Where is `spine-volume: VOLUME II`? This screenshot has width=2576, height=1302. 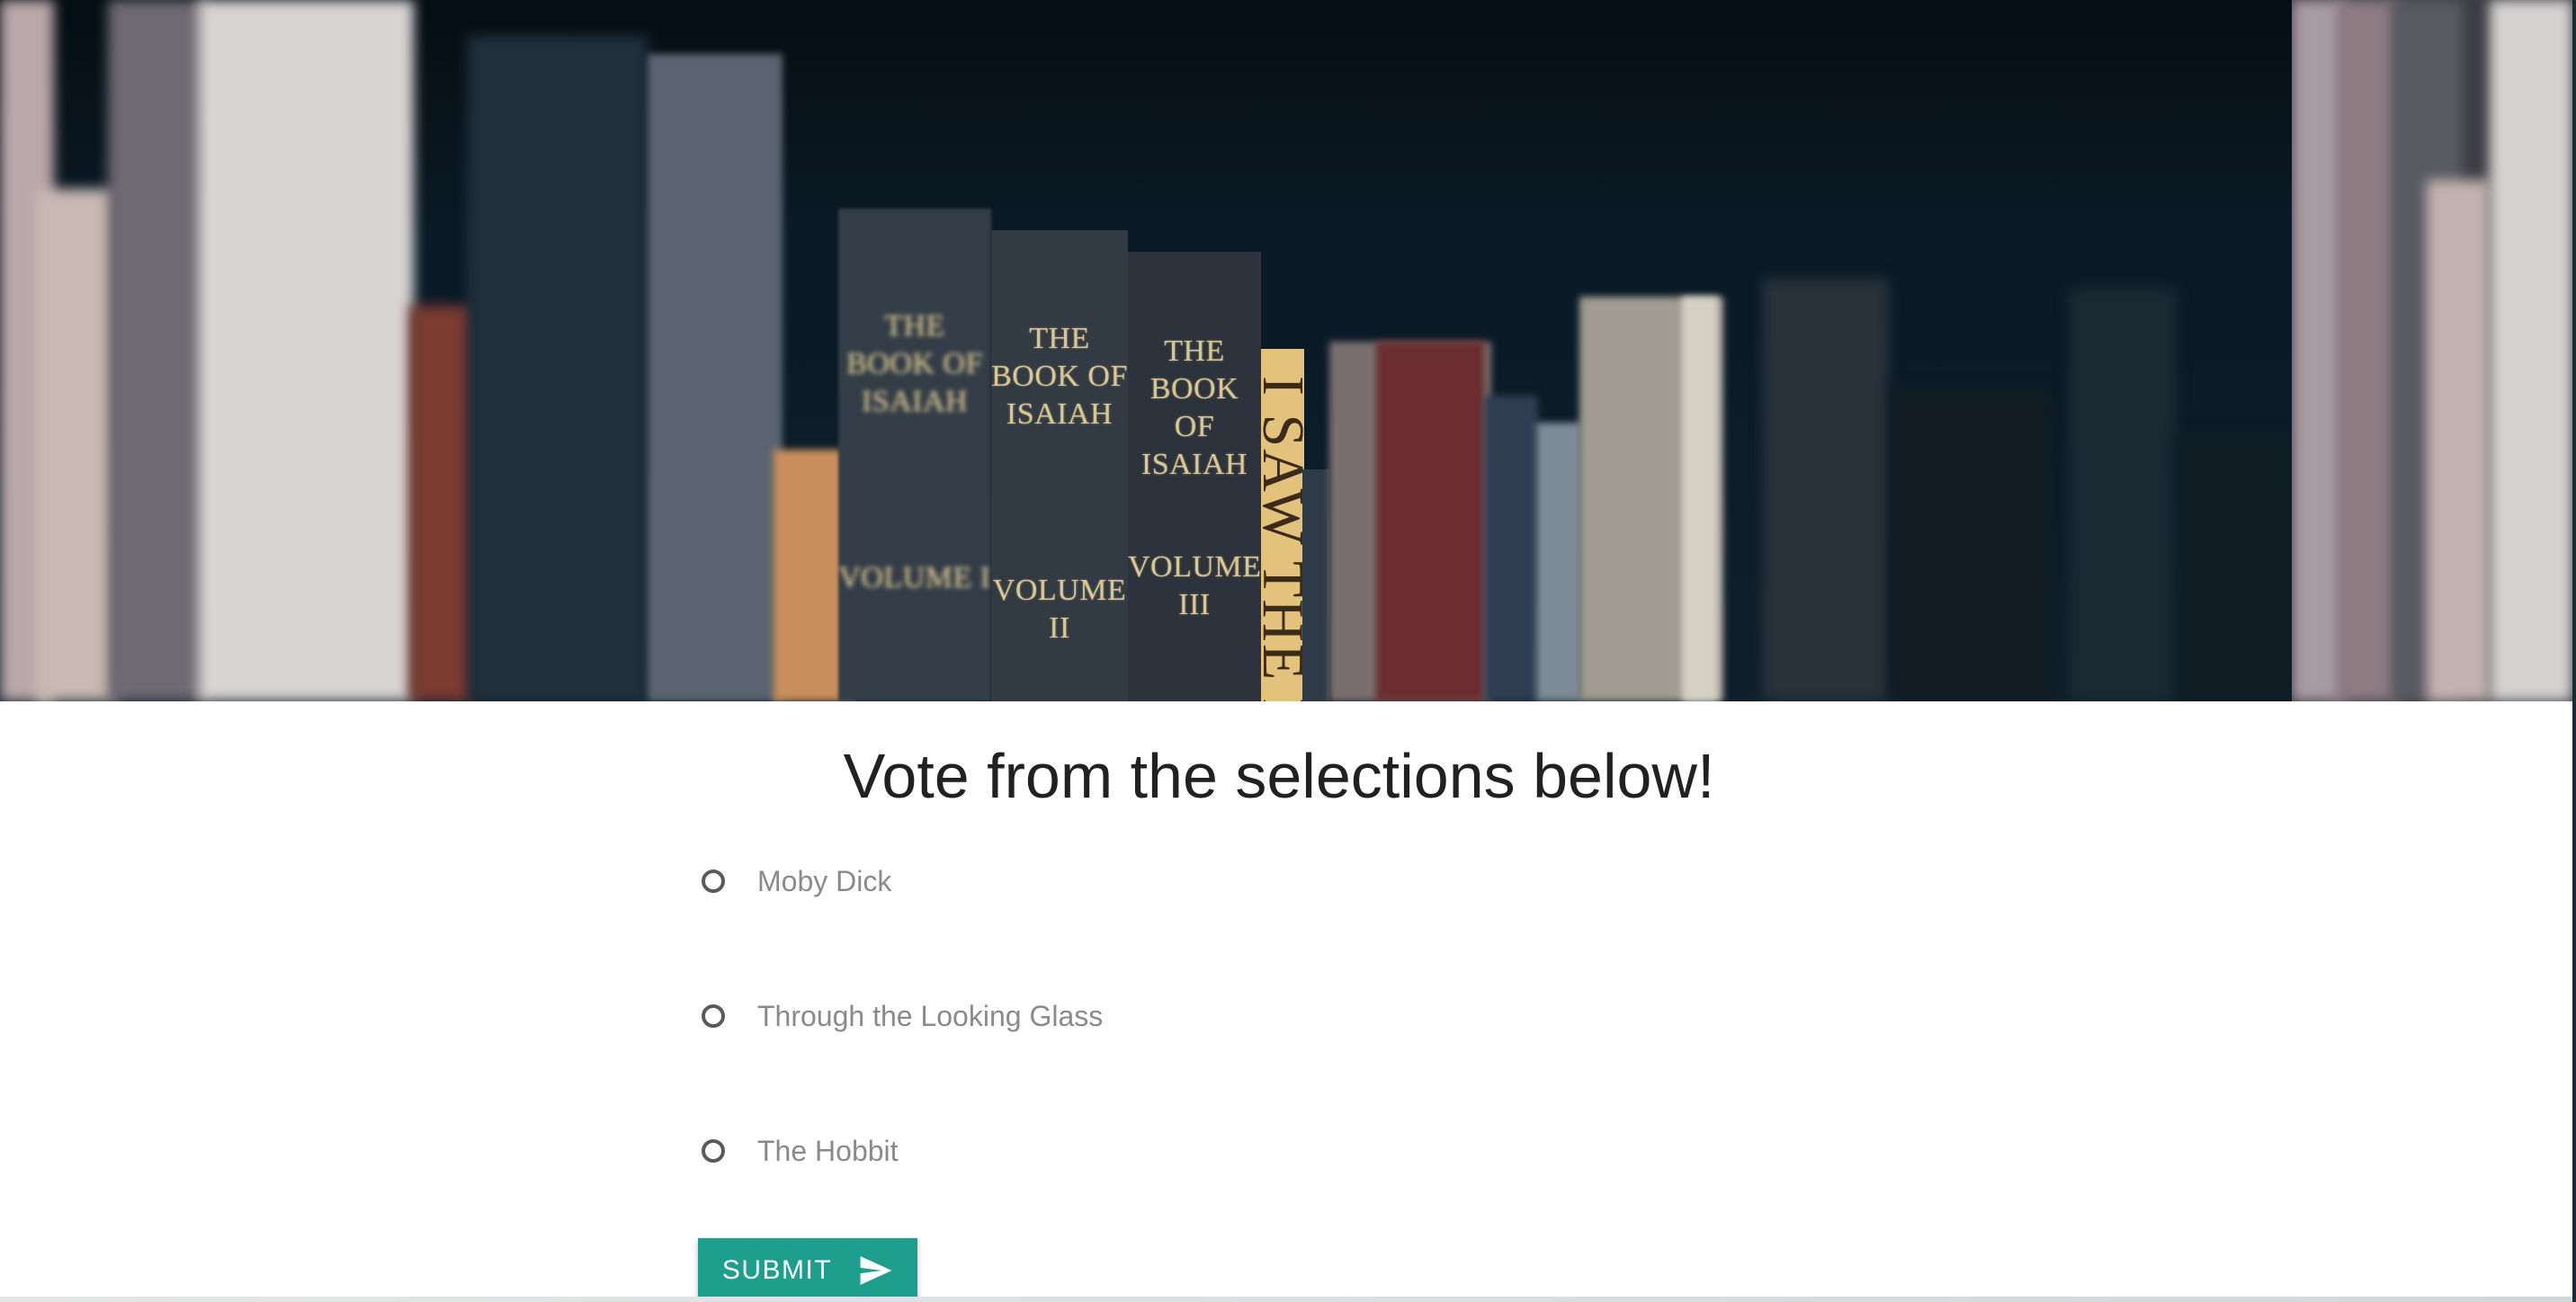
spine-volume: VOLUME II is located at coordinates (1059, 609).